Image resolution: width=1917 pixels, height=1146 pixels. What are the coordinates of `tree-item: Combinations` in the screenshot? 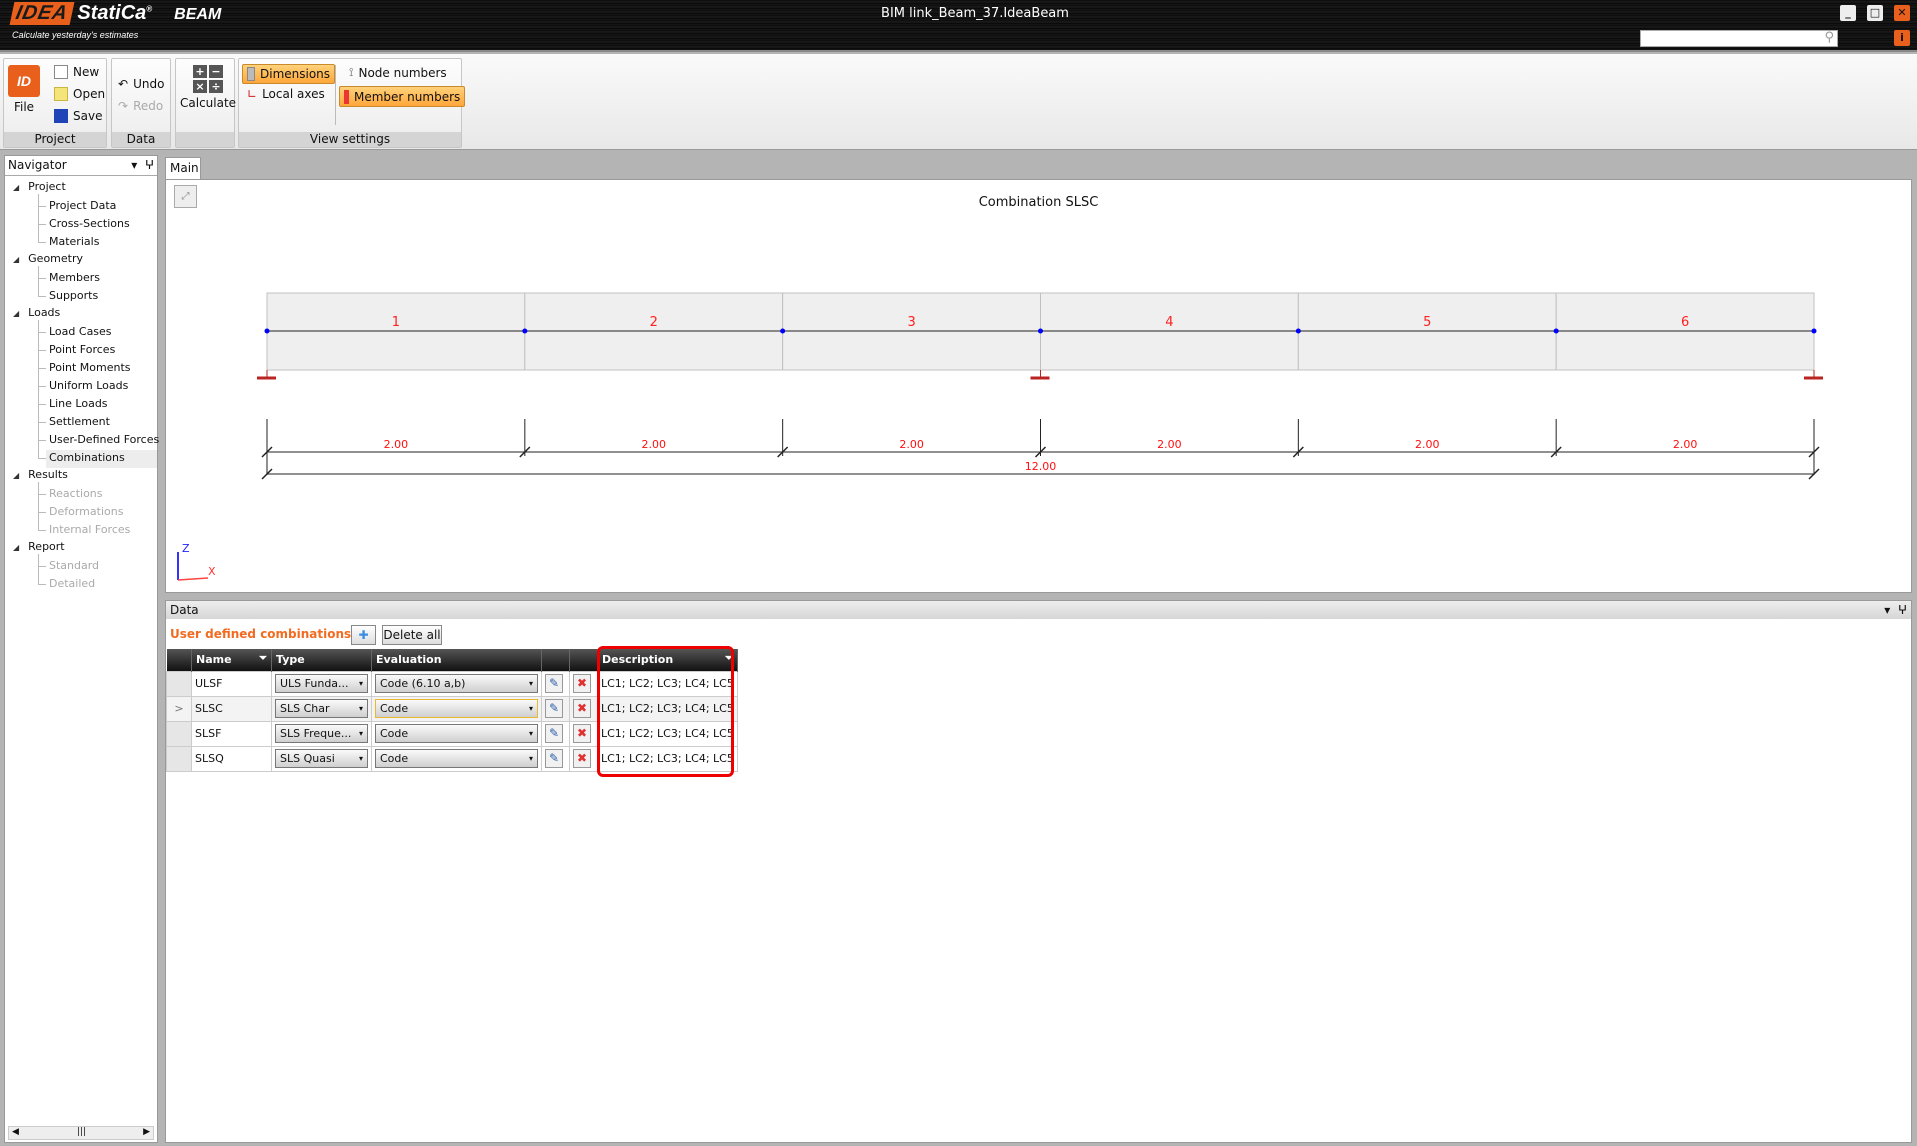 It's located at (101, 459).